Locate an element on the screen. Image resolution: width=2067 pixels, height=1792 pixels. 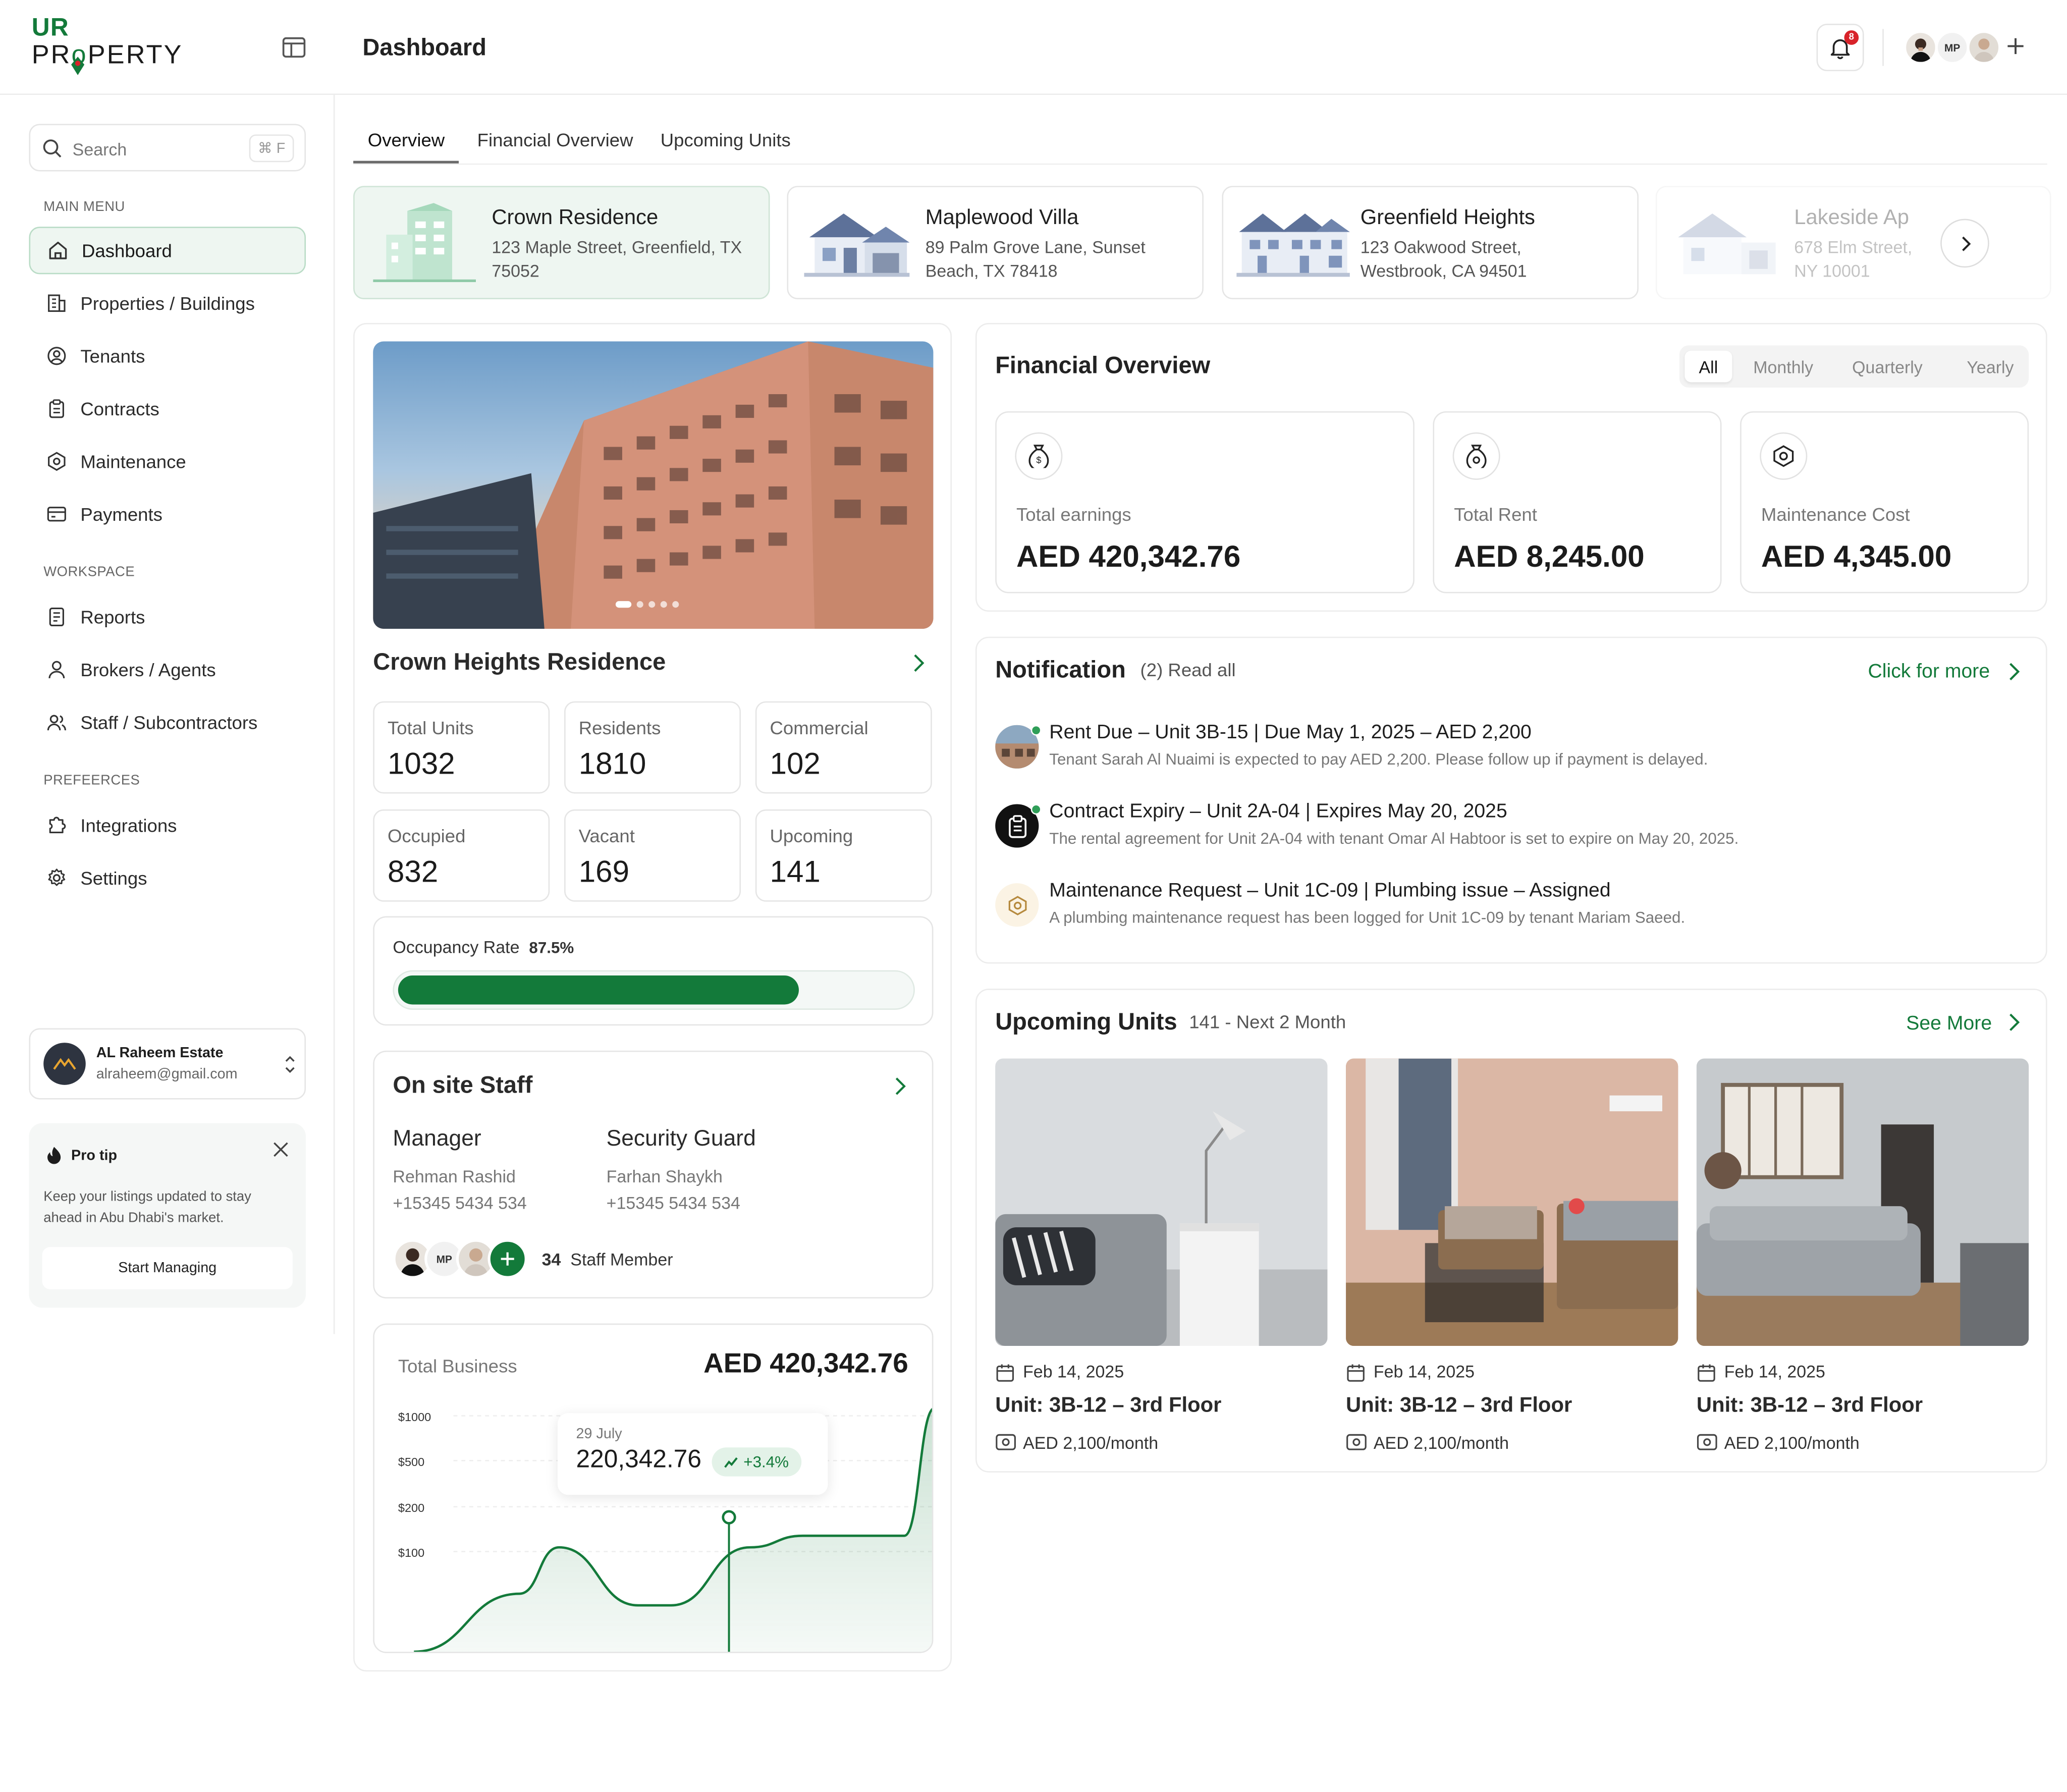
sidebar-item-dashboard: Dashboard is located at coordinates (167, 251).